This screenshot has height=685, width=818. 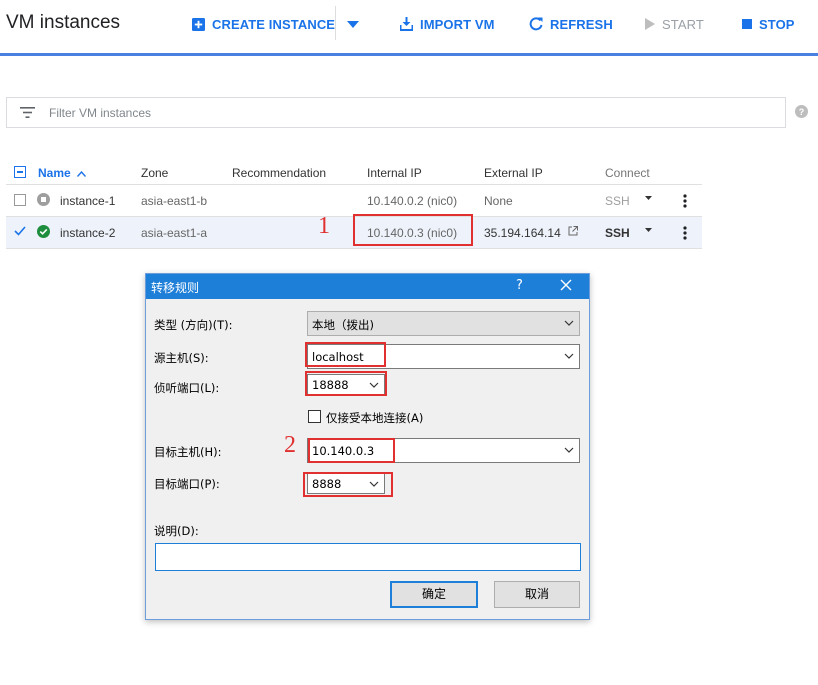 What do you see at coordinates (154, 173) in the screenshot?
I see `column-zone: Zone` at bounding box center [154, 173].